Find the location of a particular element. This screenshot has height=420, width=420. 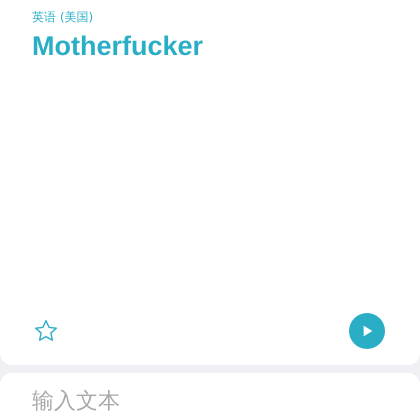

input-card: 输入文本 is located at coordinates (210, 396).